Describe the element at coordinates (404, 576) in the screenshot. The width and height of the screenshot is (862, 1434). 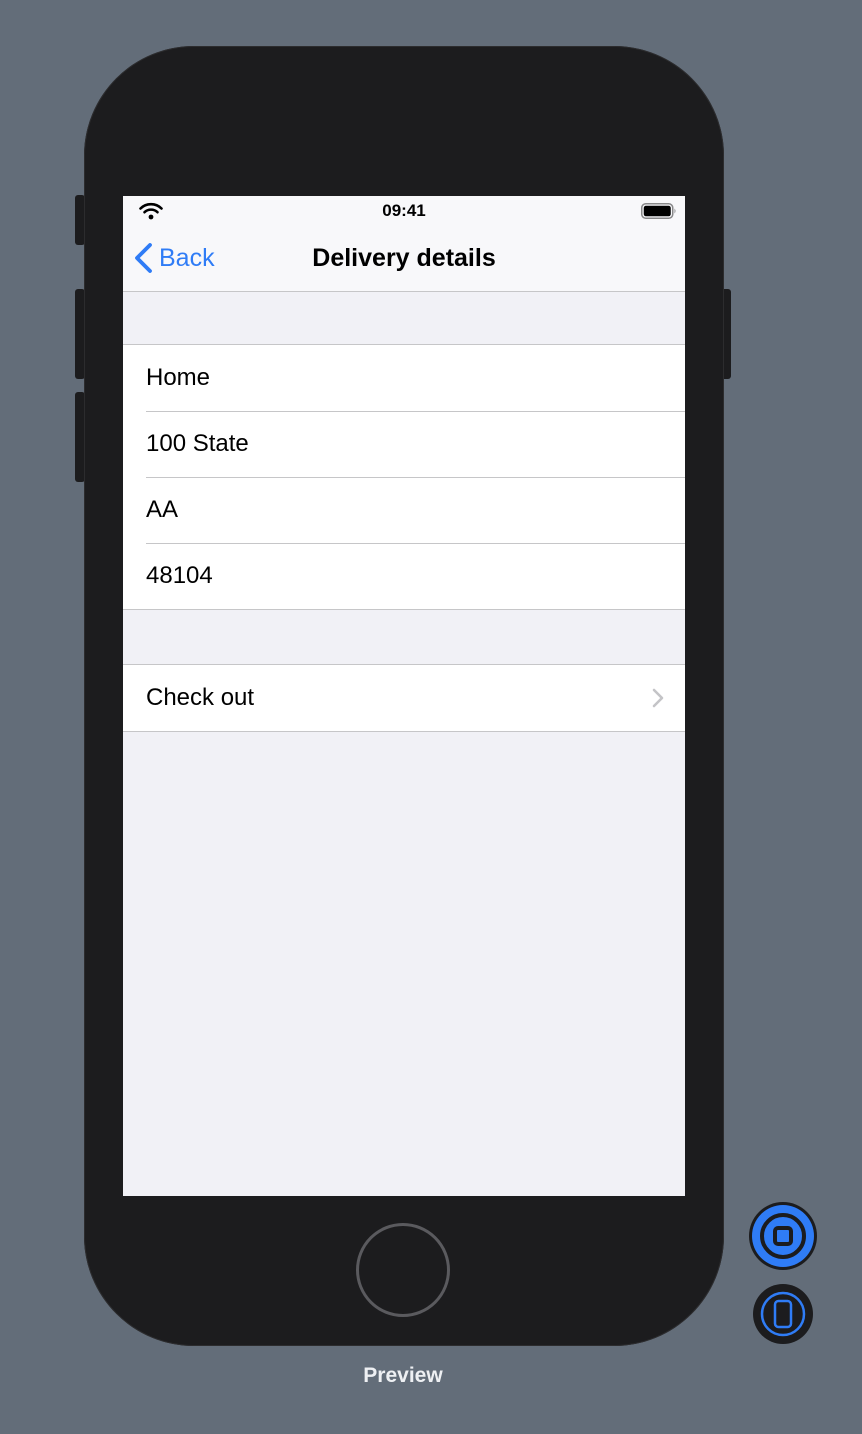
I see `address-zip-field: 48104` at that location.